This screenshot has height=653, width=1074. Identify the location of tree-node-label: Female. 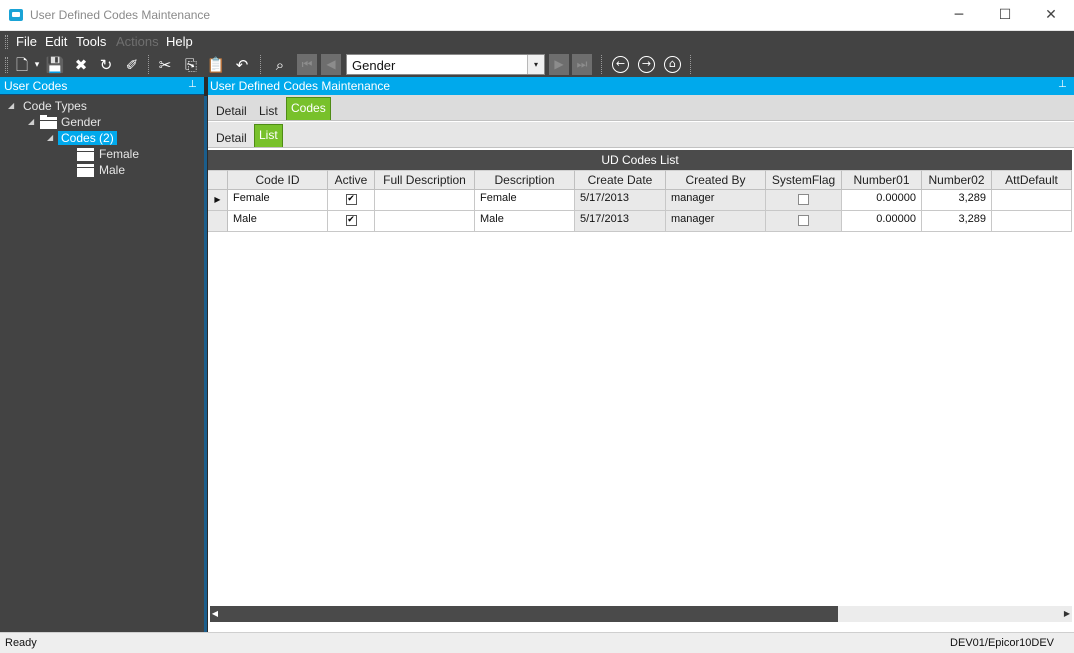
(119, 154).